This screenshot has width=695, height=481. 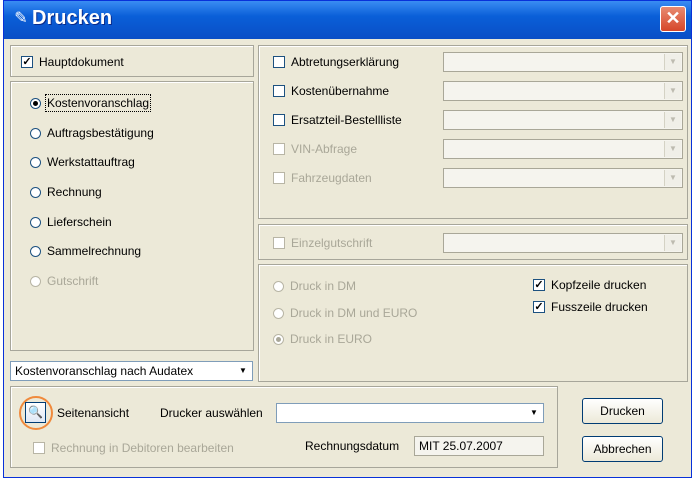 What do you see at coordinates (354, 313) in the screenshot?
I see `radio-label: Druck in DM und EURO` at bounding box center [354, 313].